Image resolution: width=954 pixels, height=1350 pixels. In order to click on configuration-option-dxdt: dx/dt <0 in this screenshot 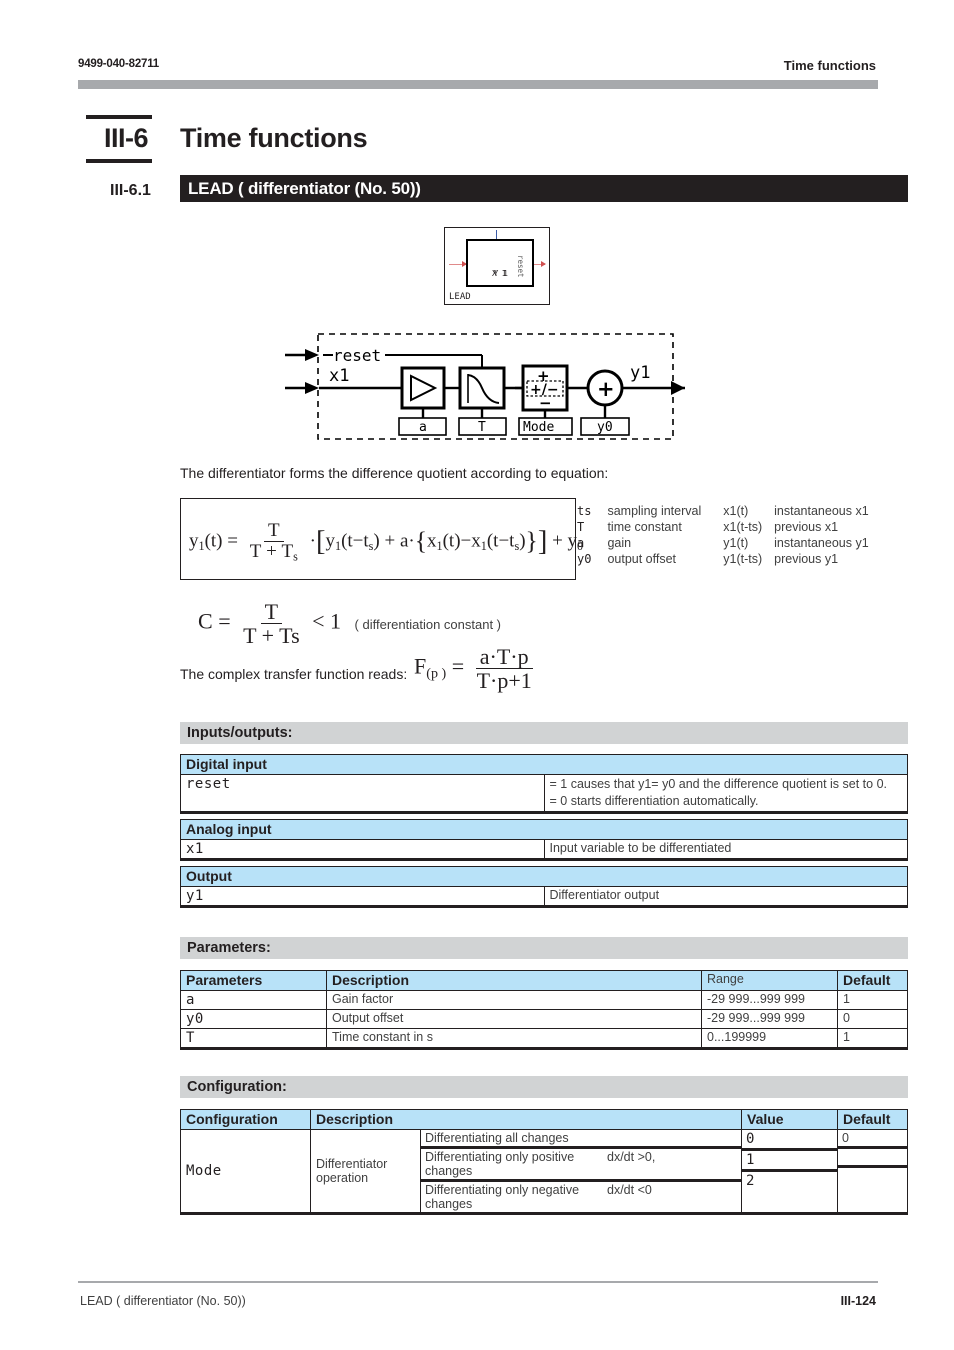, I will do `click(672, 1196)`.